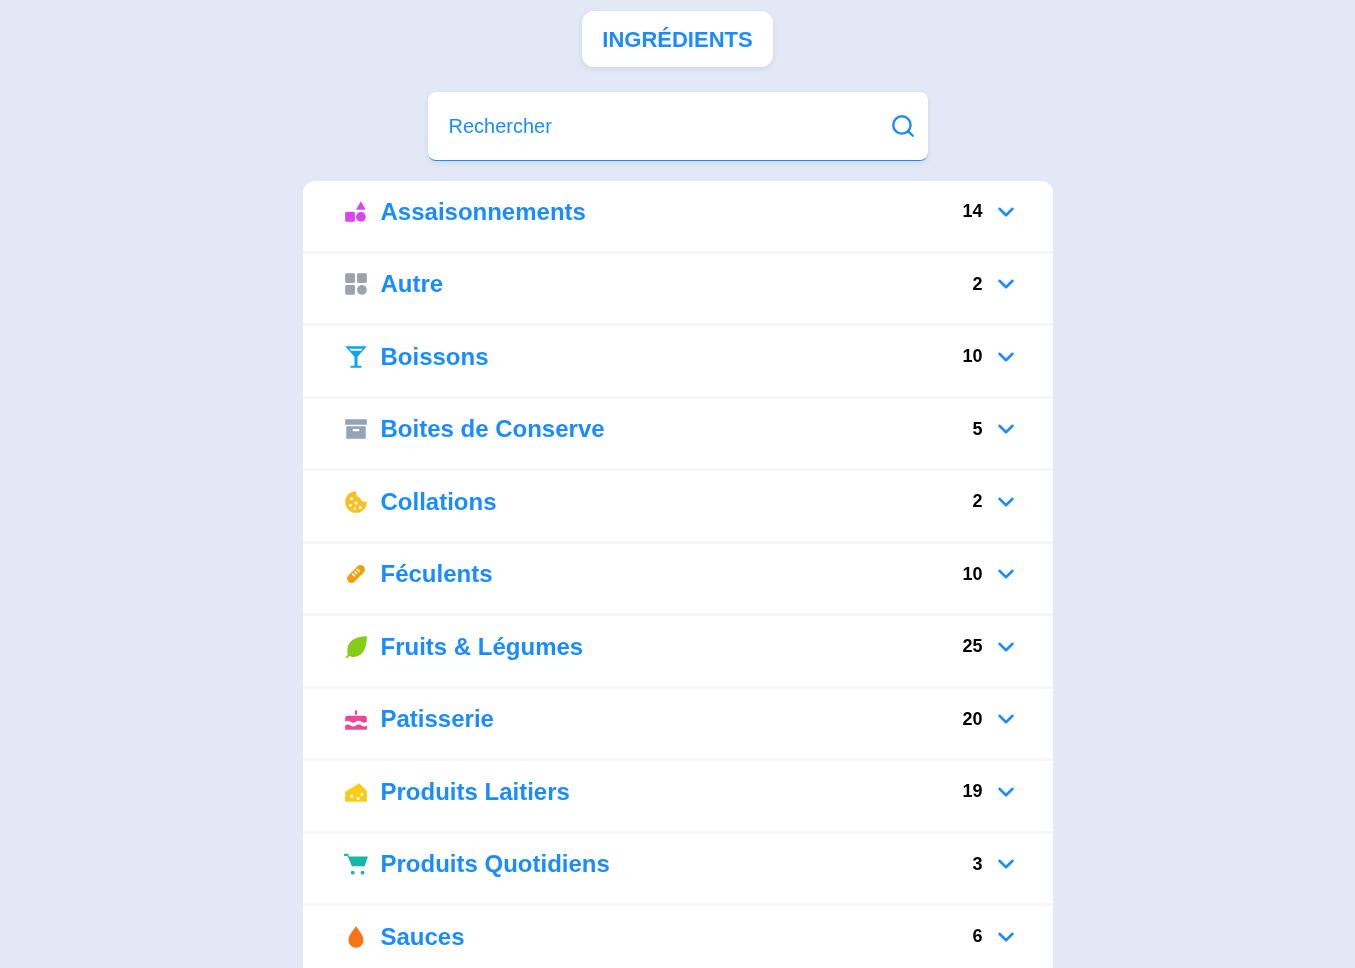  Describe the element at coordinates (977, 937) in the screenshot. I see `item-count: 6` at that location.